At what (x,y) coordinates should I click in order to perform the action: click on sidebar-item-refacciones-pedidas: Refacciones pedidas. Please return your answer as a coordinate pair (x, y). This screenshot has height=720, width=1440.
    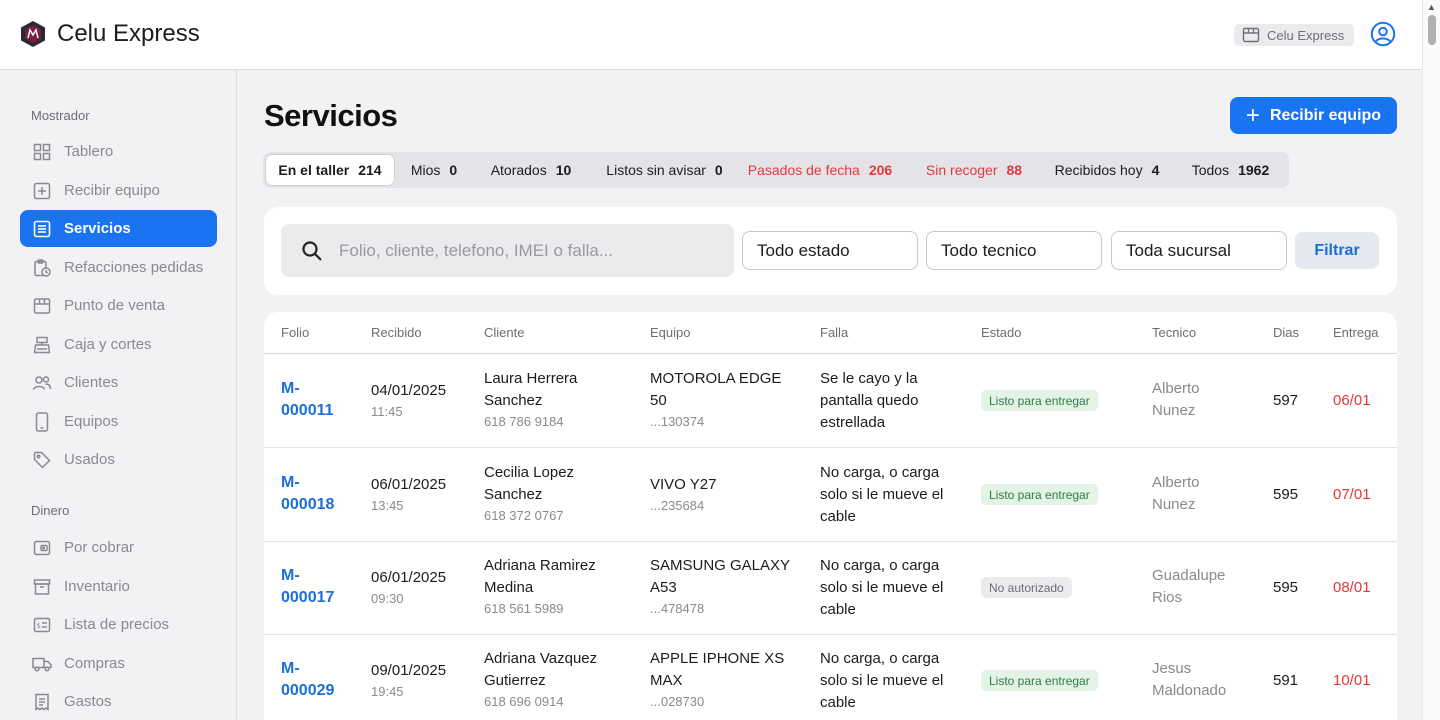
    Looking at the image, I should click on (118, 267).